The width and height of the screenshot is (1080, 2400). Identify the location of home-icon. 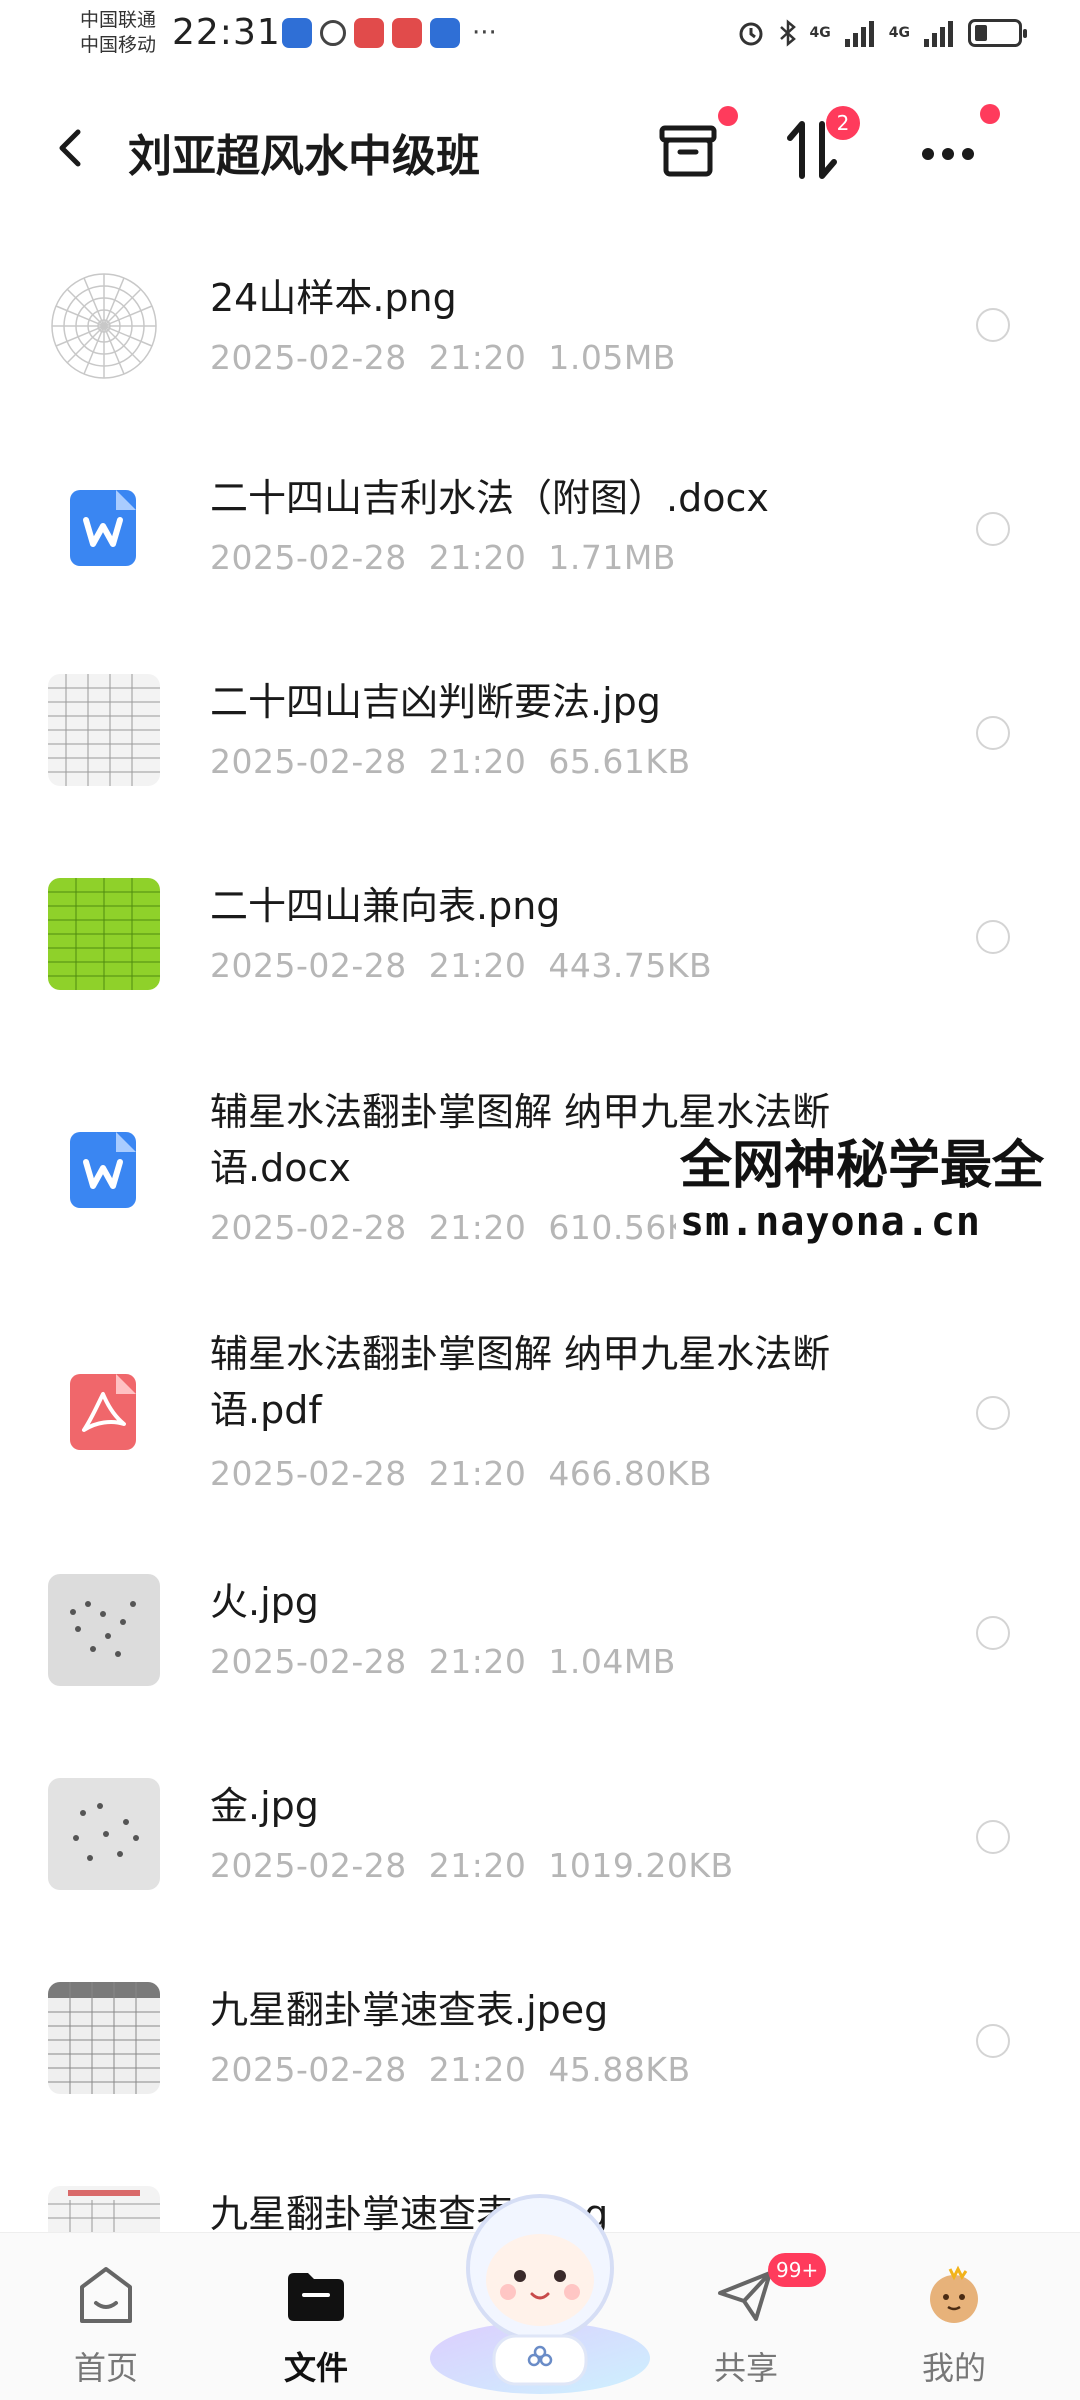
(106, 2295).